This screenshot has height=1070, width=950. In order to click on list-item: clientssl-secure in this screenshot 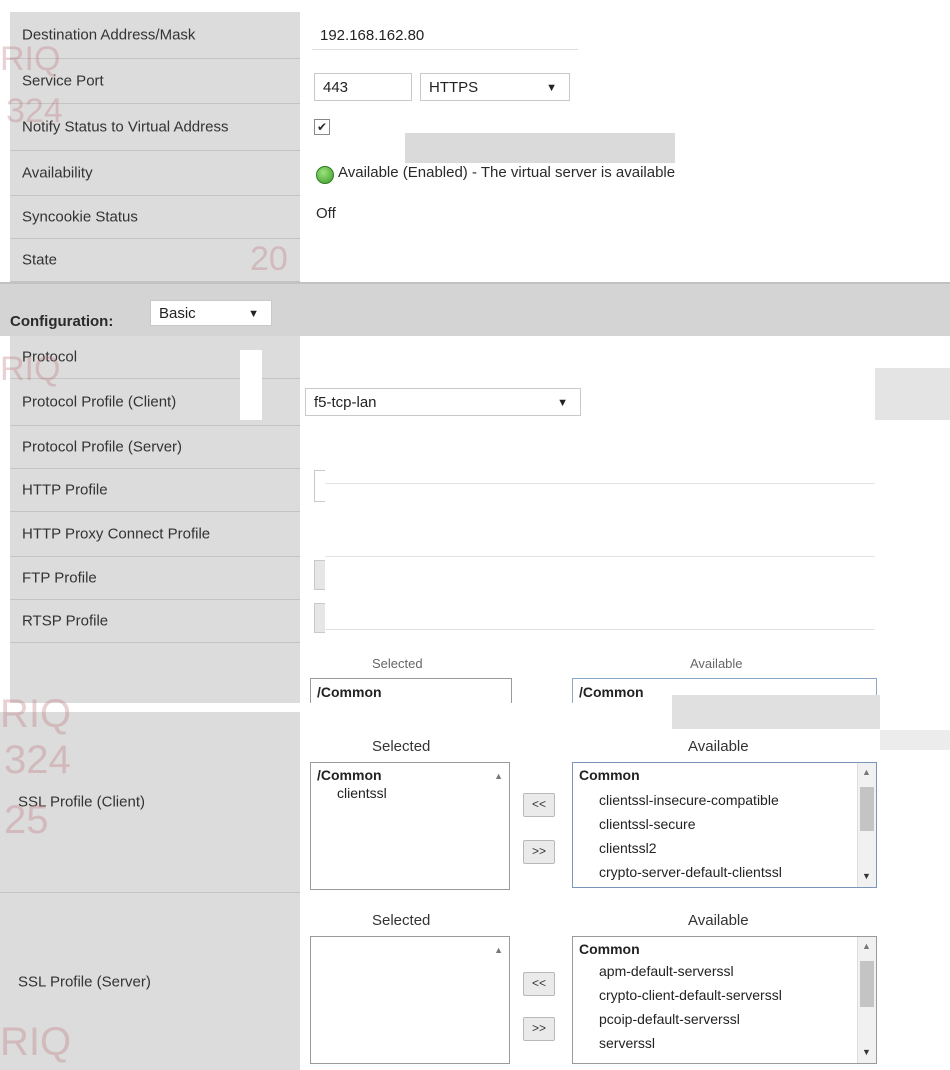, I will do `click(647, 824)`.